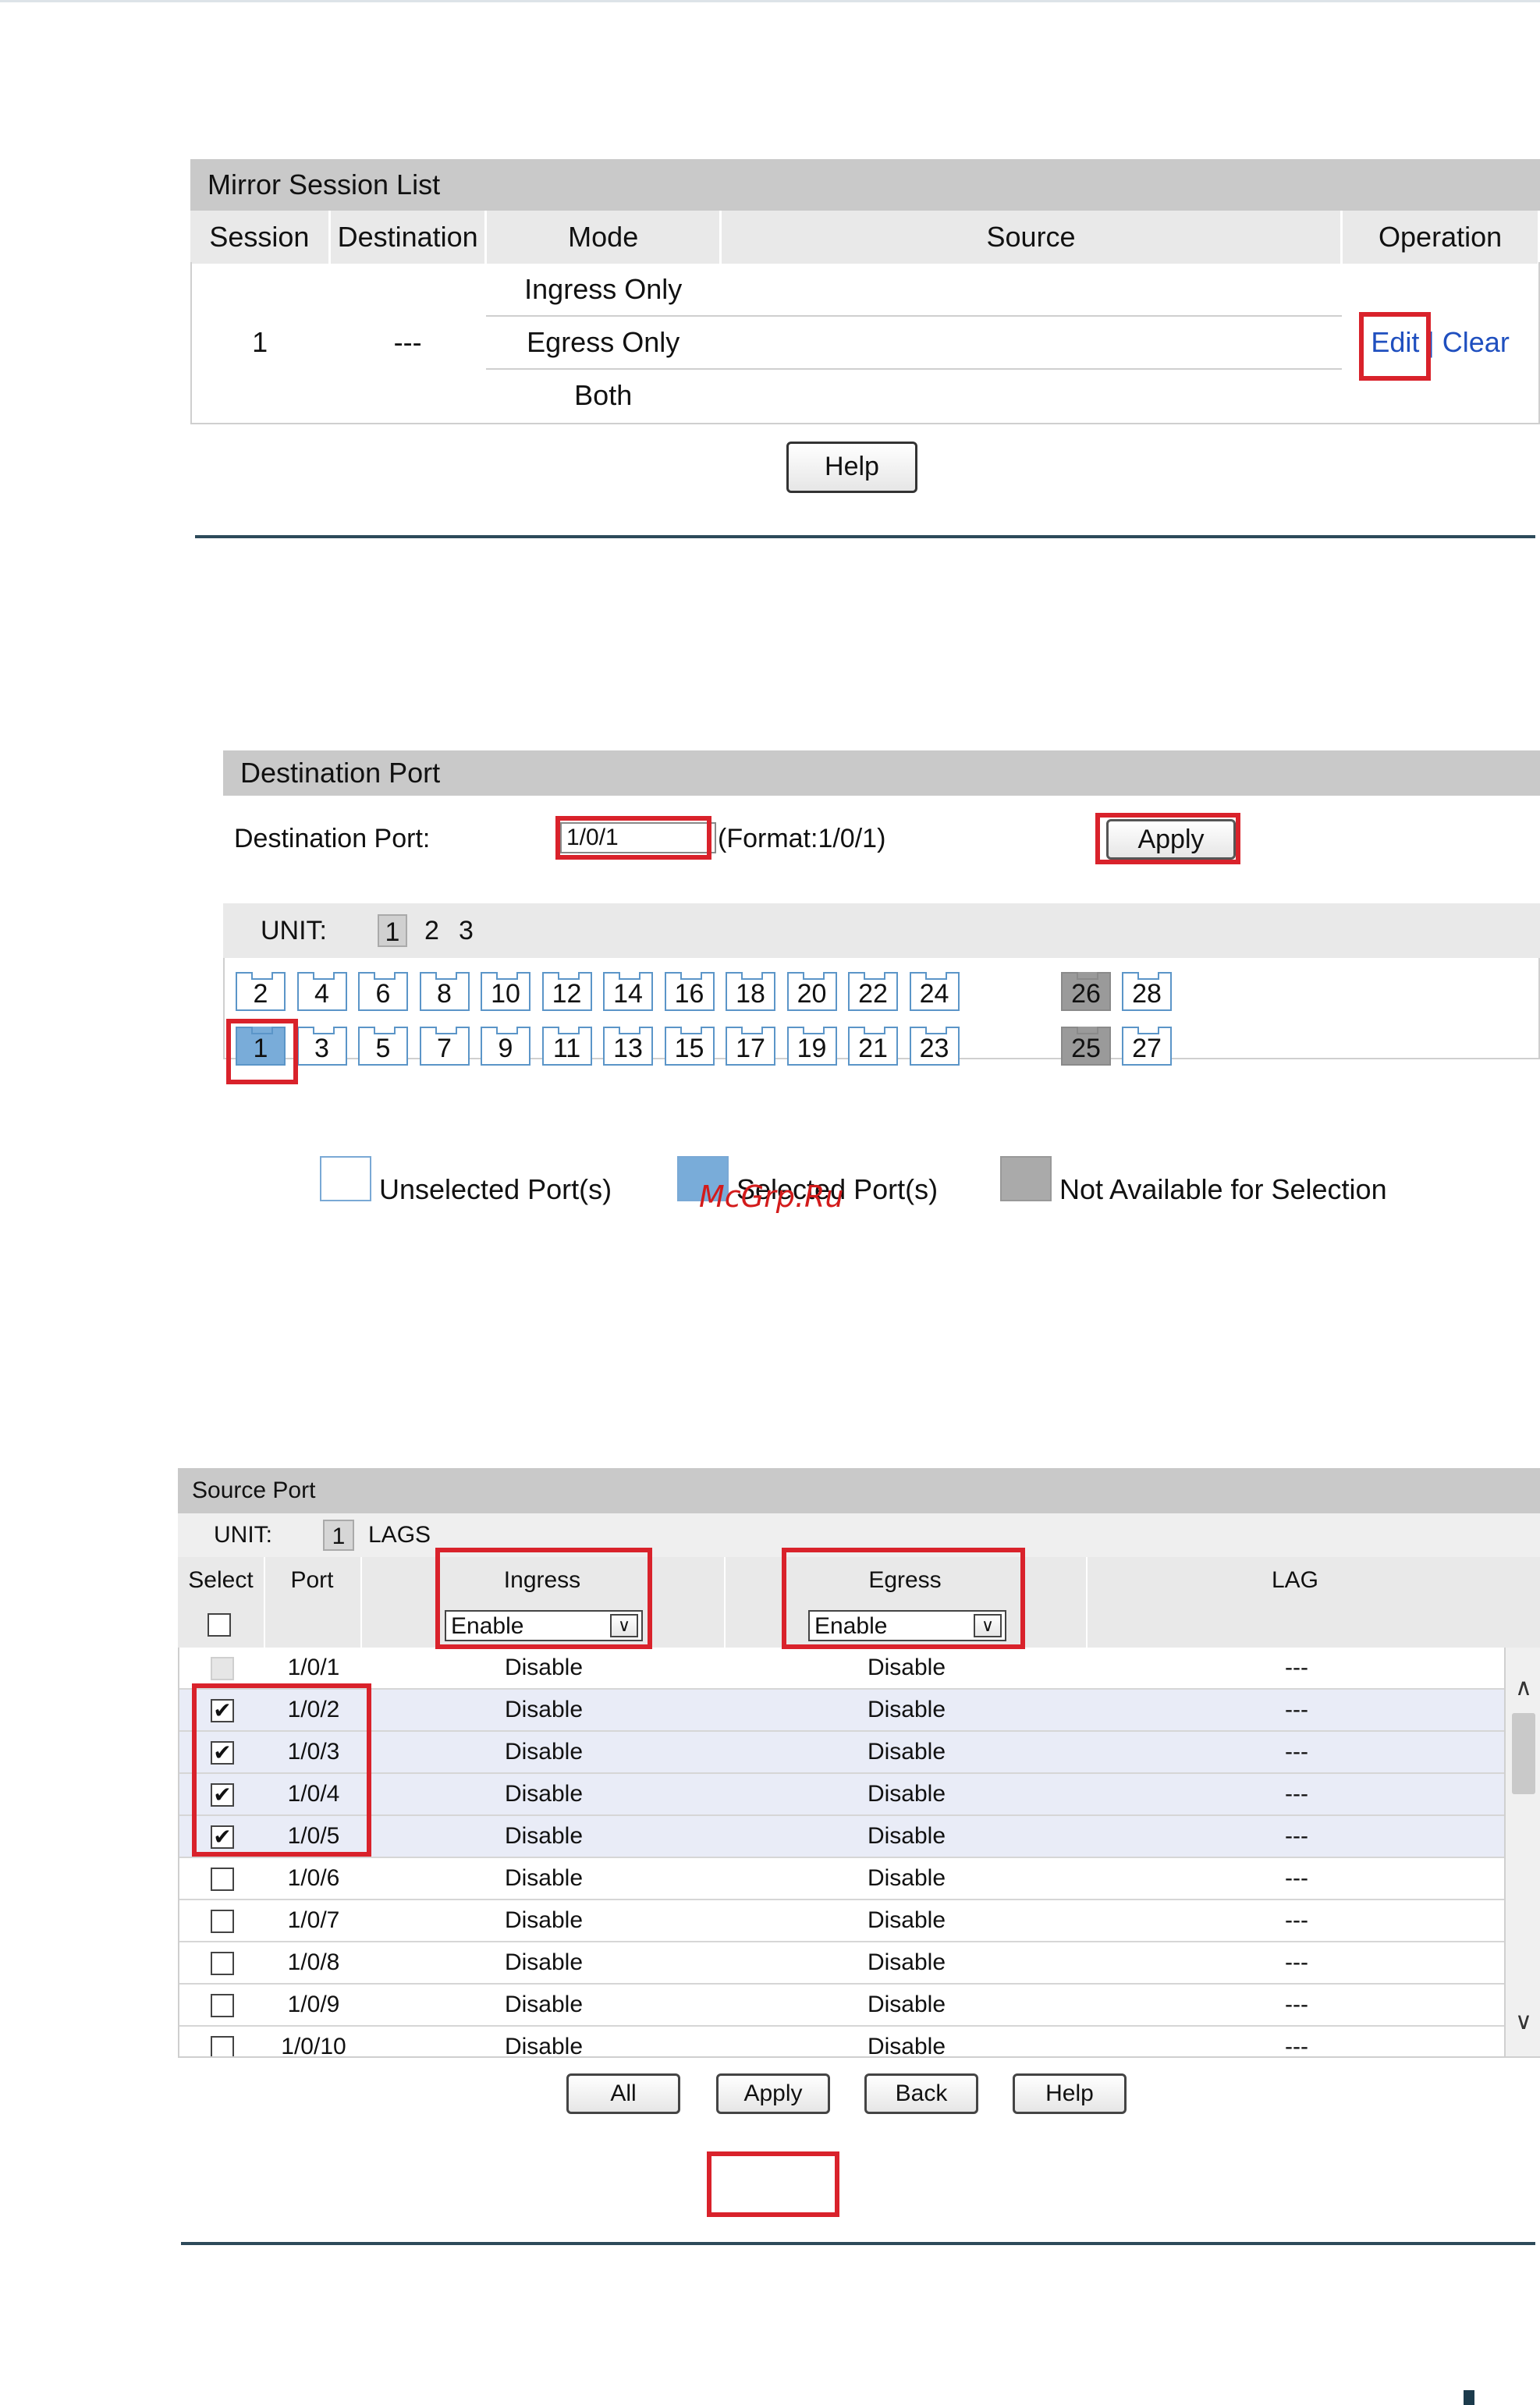 The height and width of the screenshot is (2405, 1540). What do you see at coordinates (566, 991) in the screenshot?
I see `port-12: 12` at bounding box center [566, 991].